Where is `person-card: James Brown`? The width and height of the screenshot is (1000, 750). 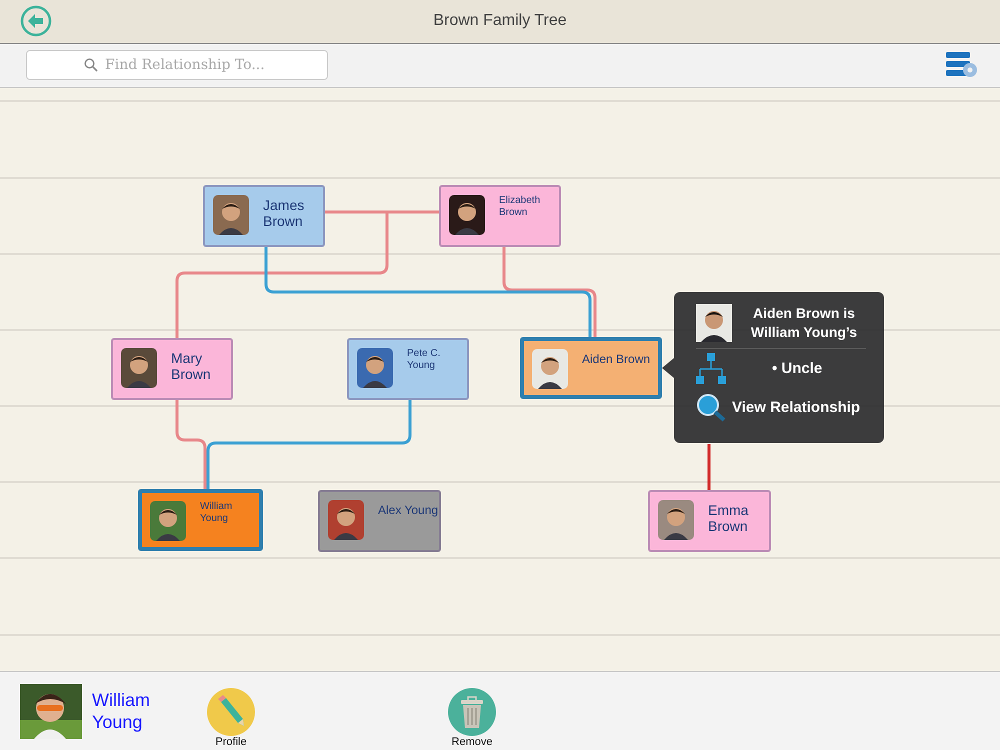
person-card: James Brown is located at coordinates (264, 215).